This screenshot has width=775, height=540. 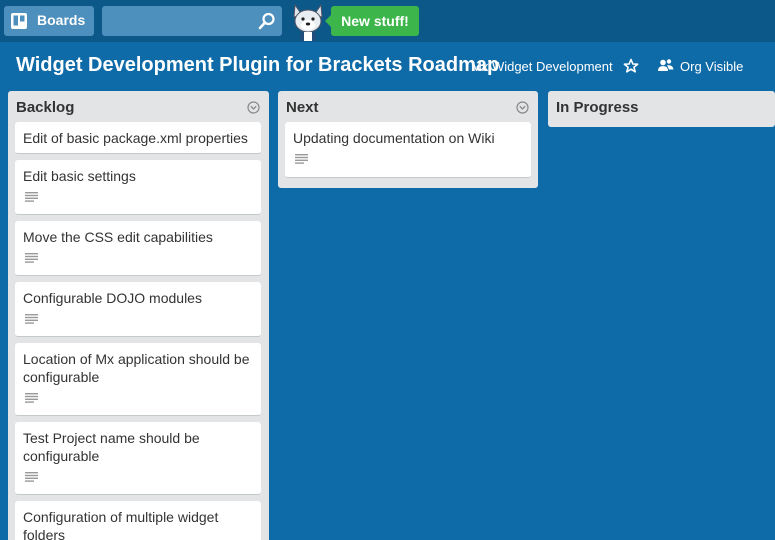 I want to click on card-title: Test Project name should be configurable, so click(x=111, y=447).